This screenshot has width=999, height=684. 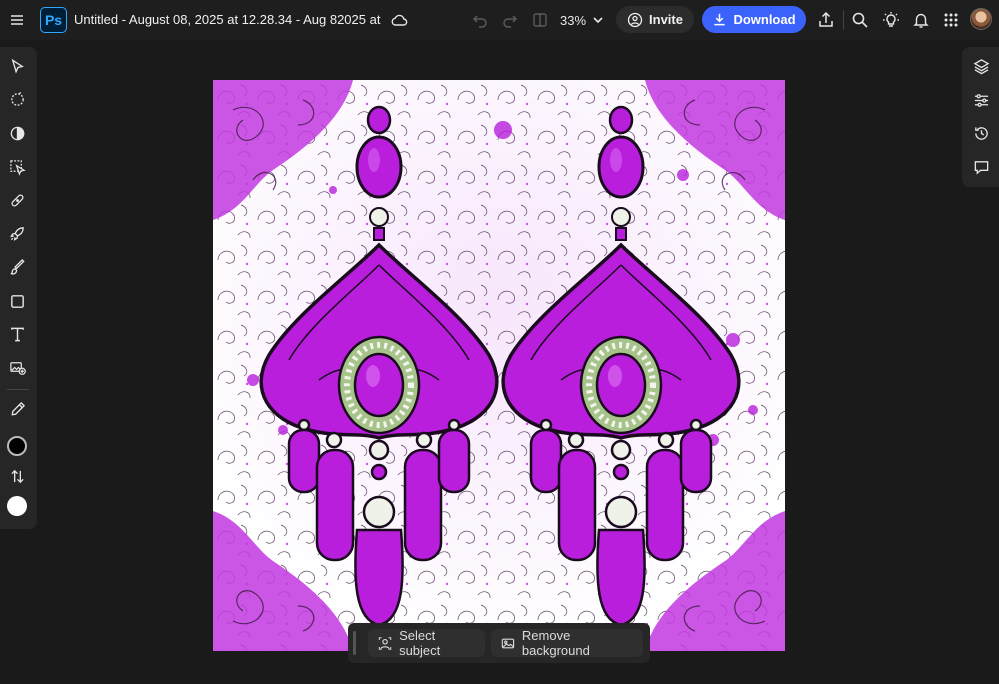 I want to click on eyedropper-tool-icon, so click(x=17, y=409).